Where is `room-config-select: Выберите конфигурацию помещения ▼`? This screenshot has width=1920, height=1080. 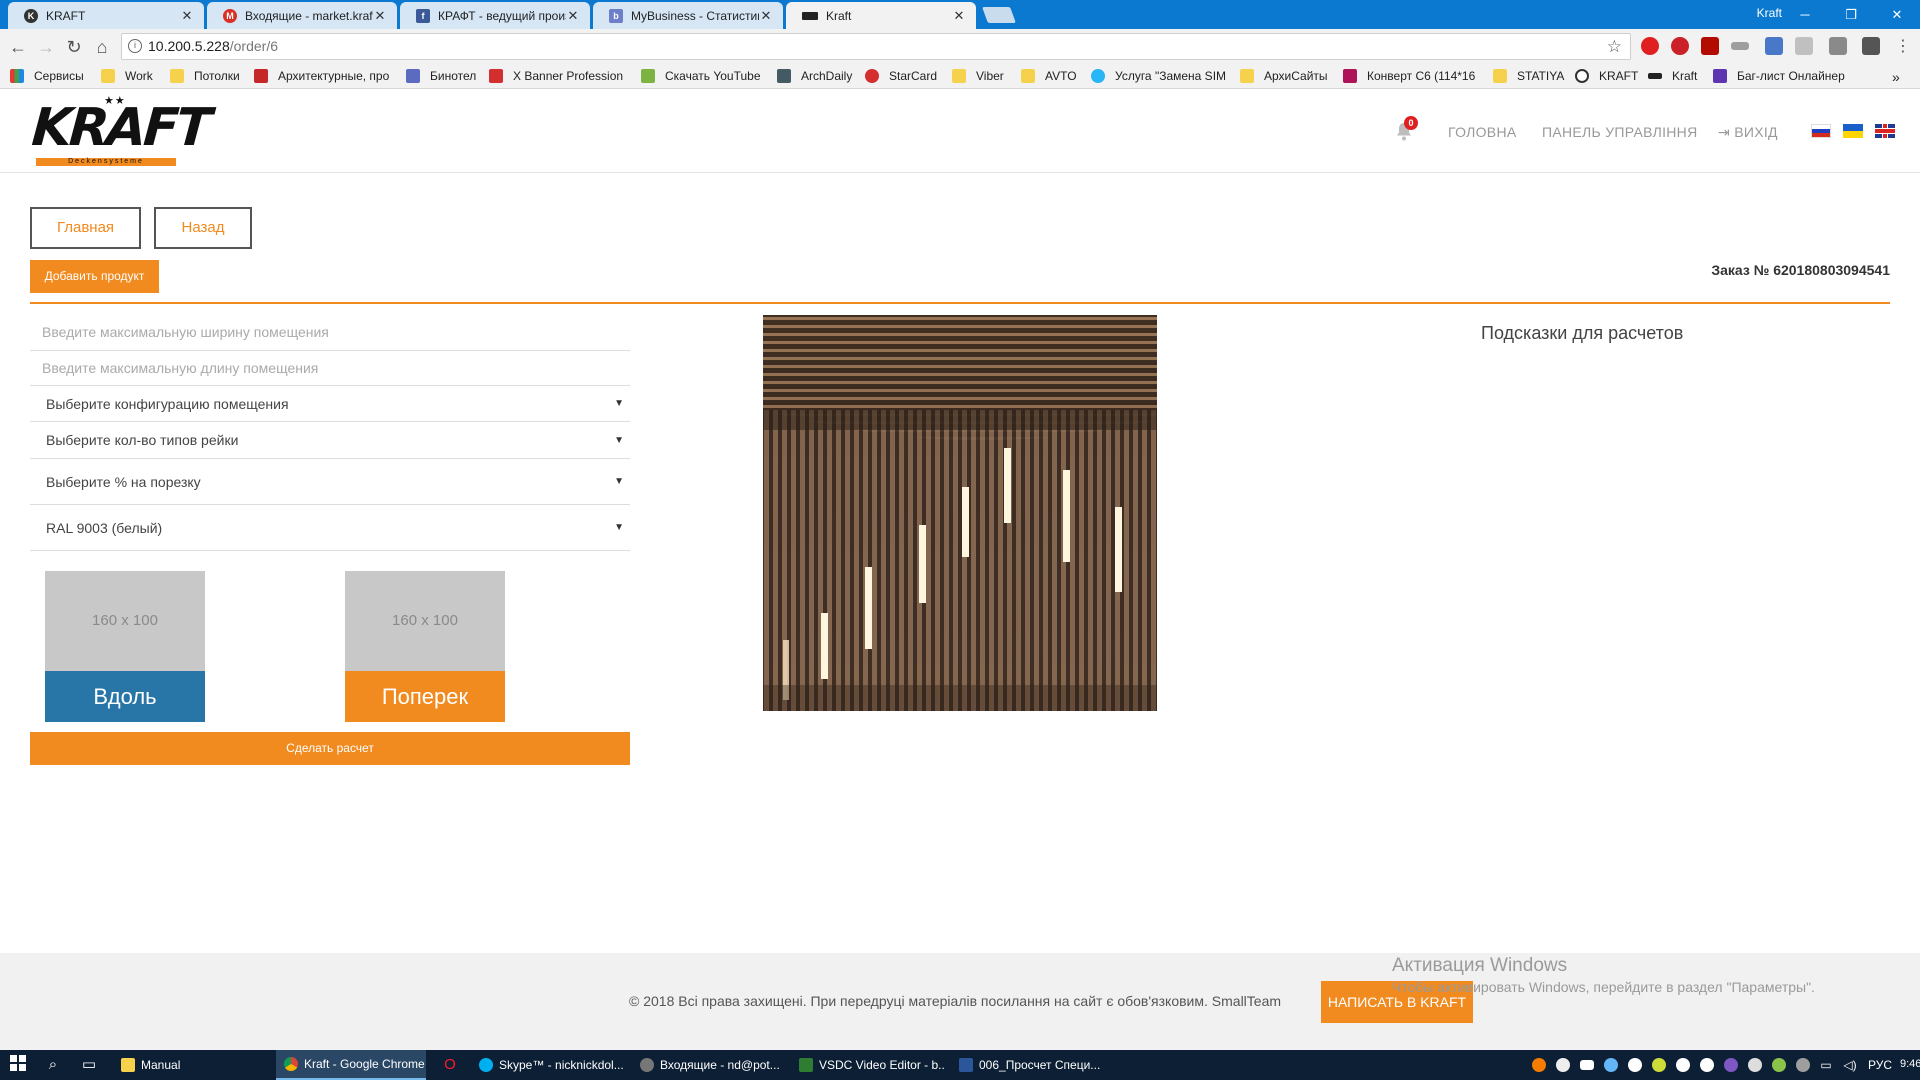 room-config-select: Выберите конфигурацию помещения ▼ is located at coordinates (330, 404).